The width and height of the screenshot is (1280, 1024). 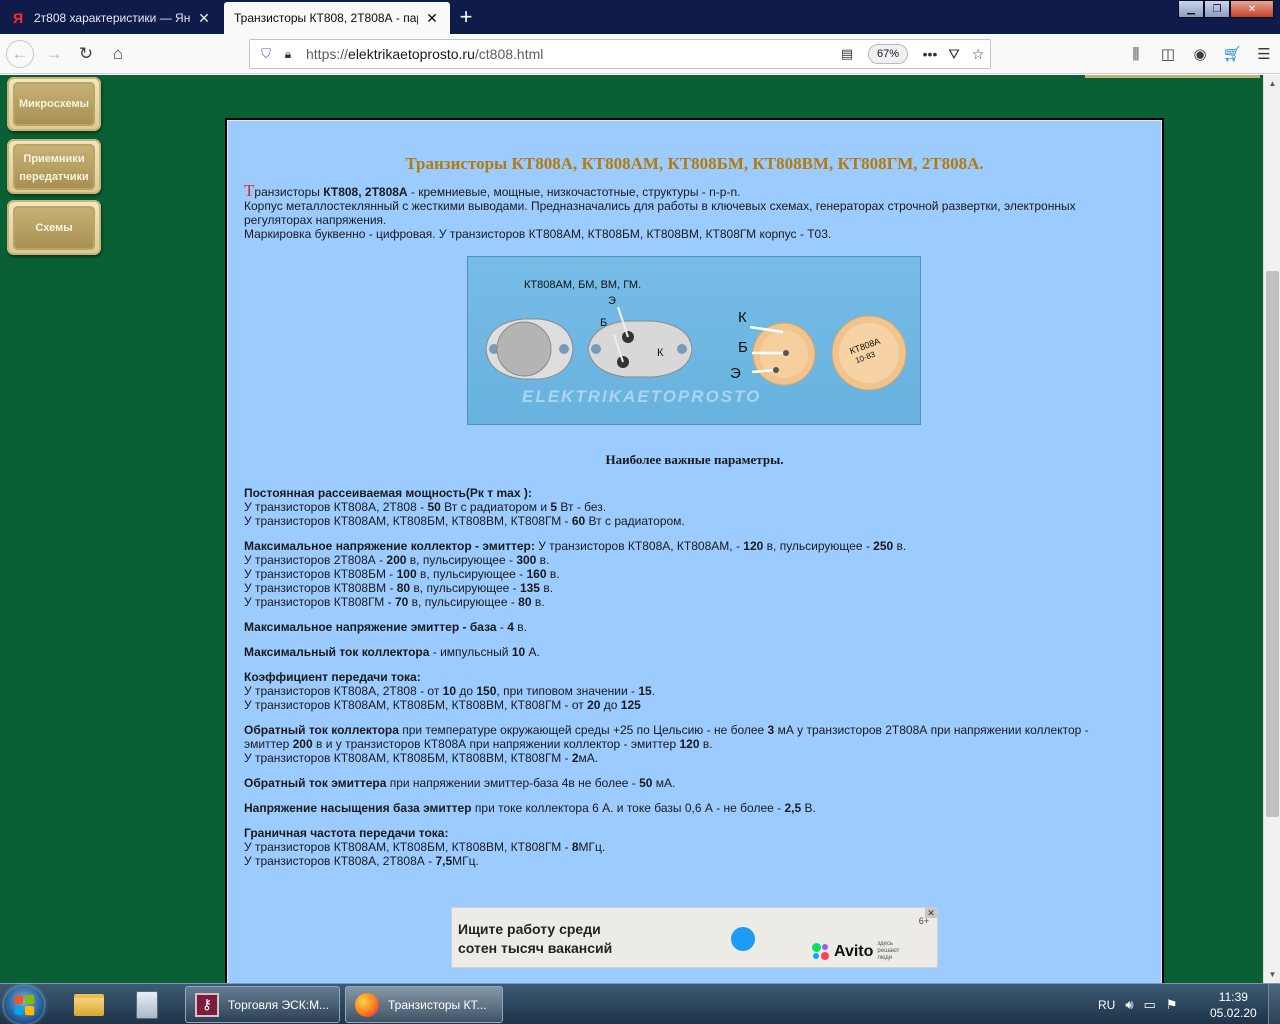 I want to click on reader-icon: ▤, so click(x=847, y=54).